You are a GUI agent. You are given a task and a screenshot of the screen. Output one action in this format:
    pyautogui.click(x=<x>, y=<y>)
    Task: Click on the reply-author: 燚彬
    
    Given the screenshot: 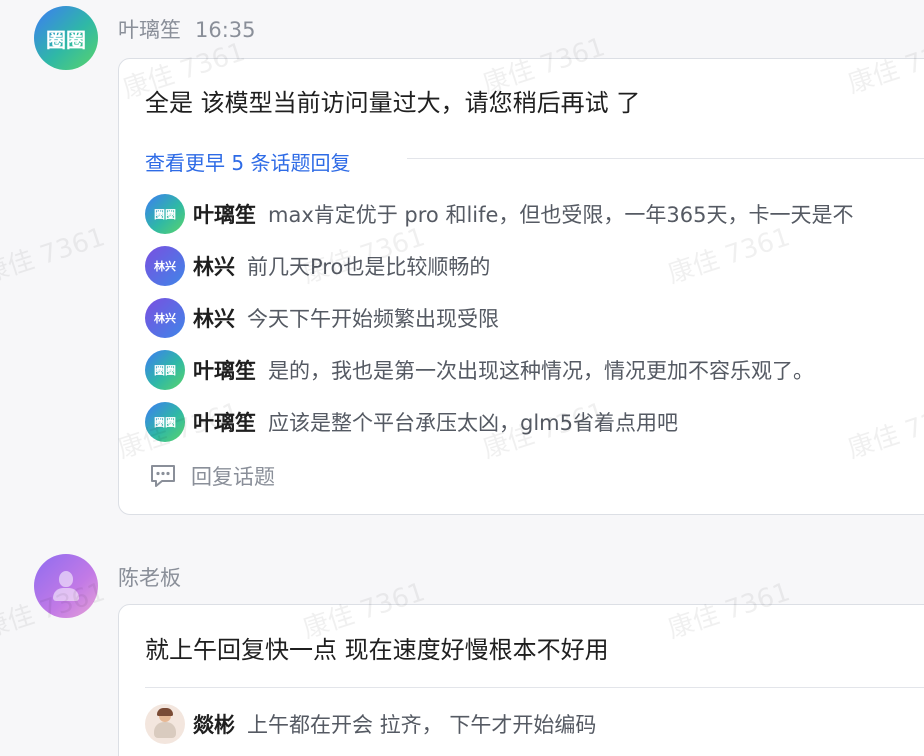 What is the action you would take?
    pyautogui.click(x=214, y=724)
    